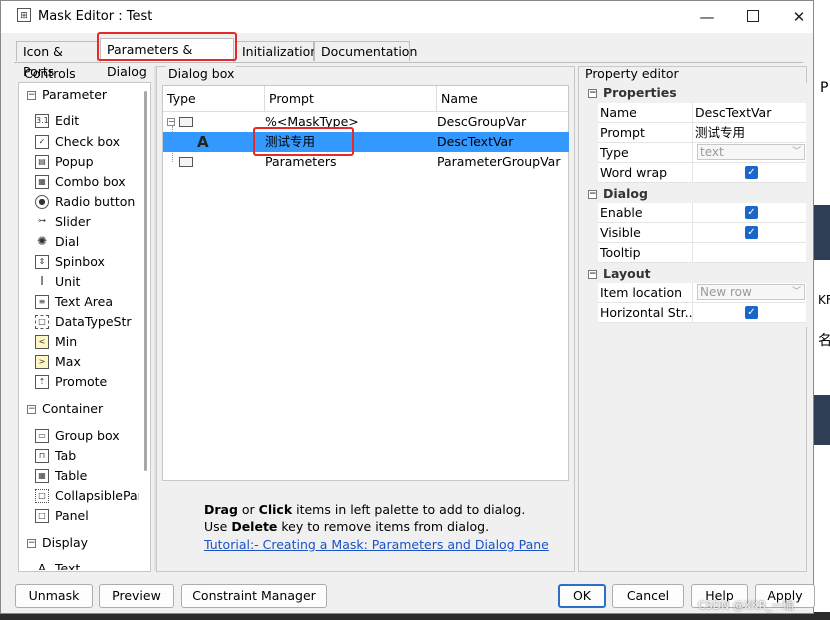 Image resolution: width=830 pixels, height=620 pixels. I want to click on control-label: DataTypeStr, so click(93, 321).